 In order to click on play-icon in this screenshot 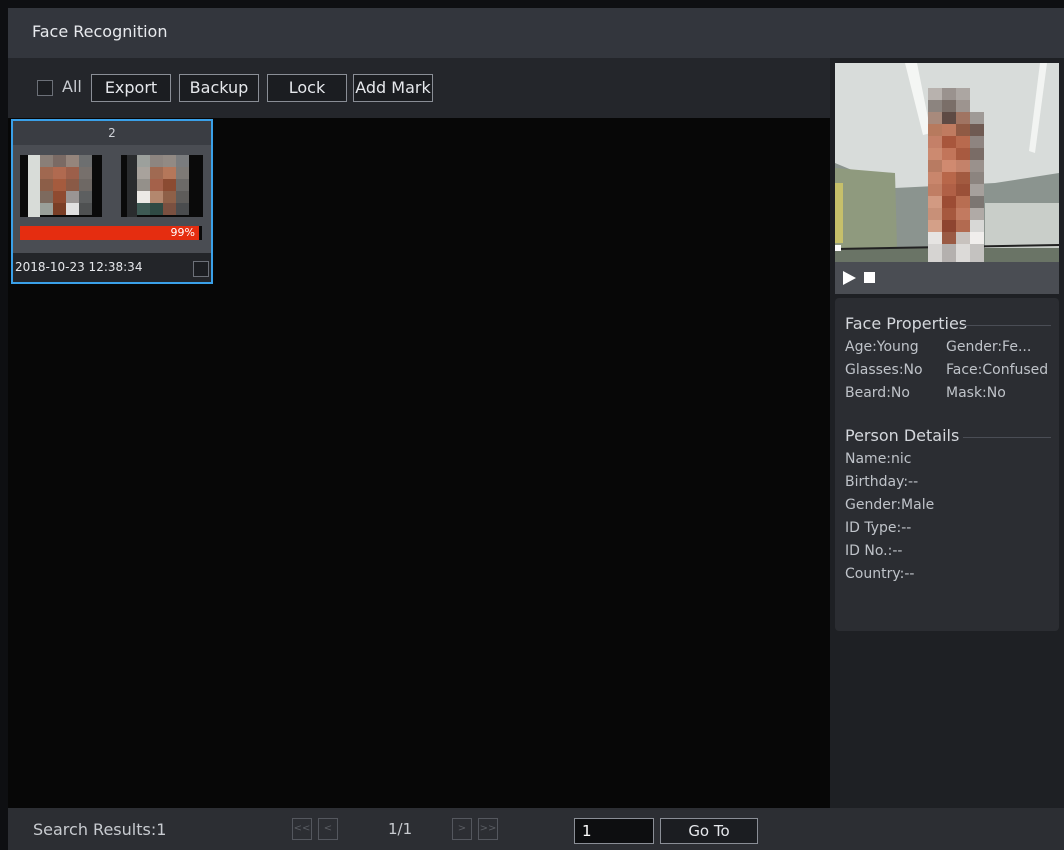, I will do `click(849, 278)`.